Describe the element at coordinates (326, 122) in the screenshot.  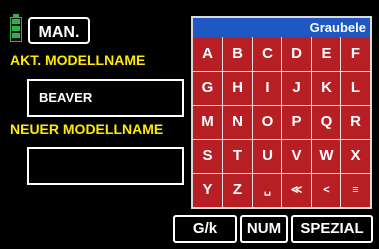
I see `key-q: Q` at that location.